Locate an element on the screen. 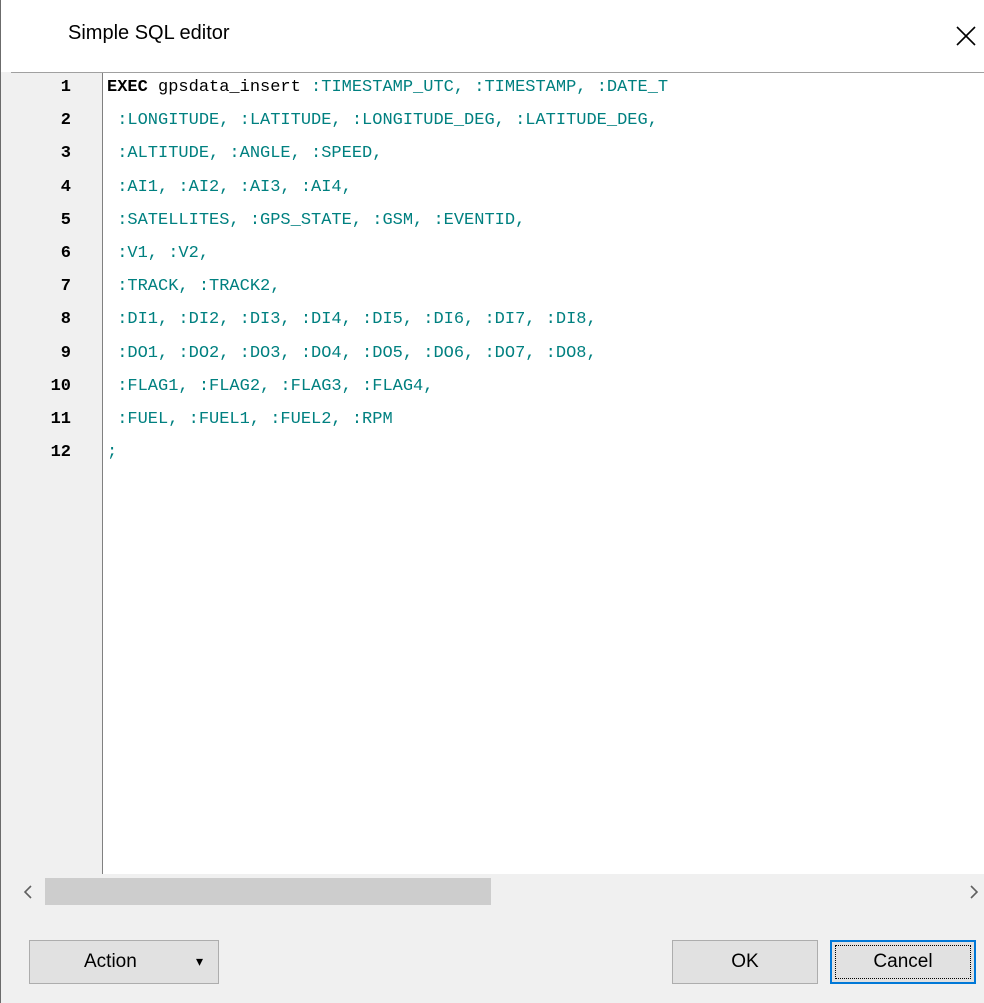 This screenshot has width=984, height=1003. code-line: :TRACK, :TRACK2, is located at coordinates (193, 286).